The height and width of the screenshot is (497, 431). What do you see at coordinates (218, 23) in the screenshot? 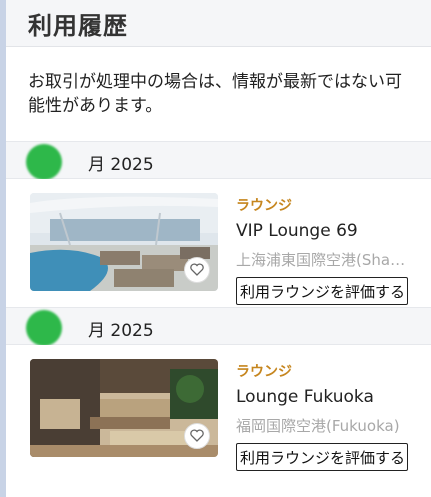
I see `page-header: 利用履歴` at bounding box center [218, 23].